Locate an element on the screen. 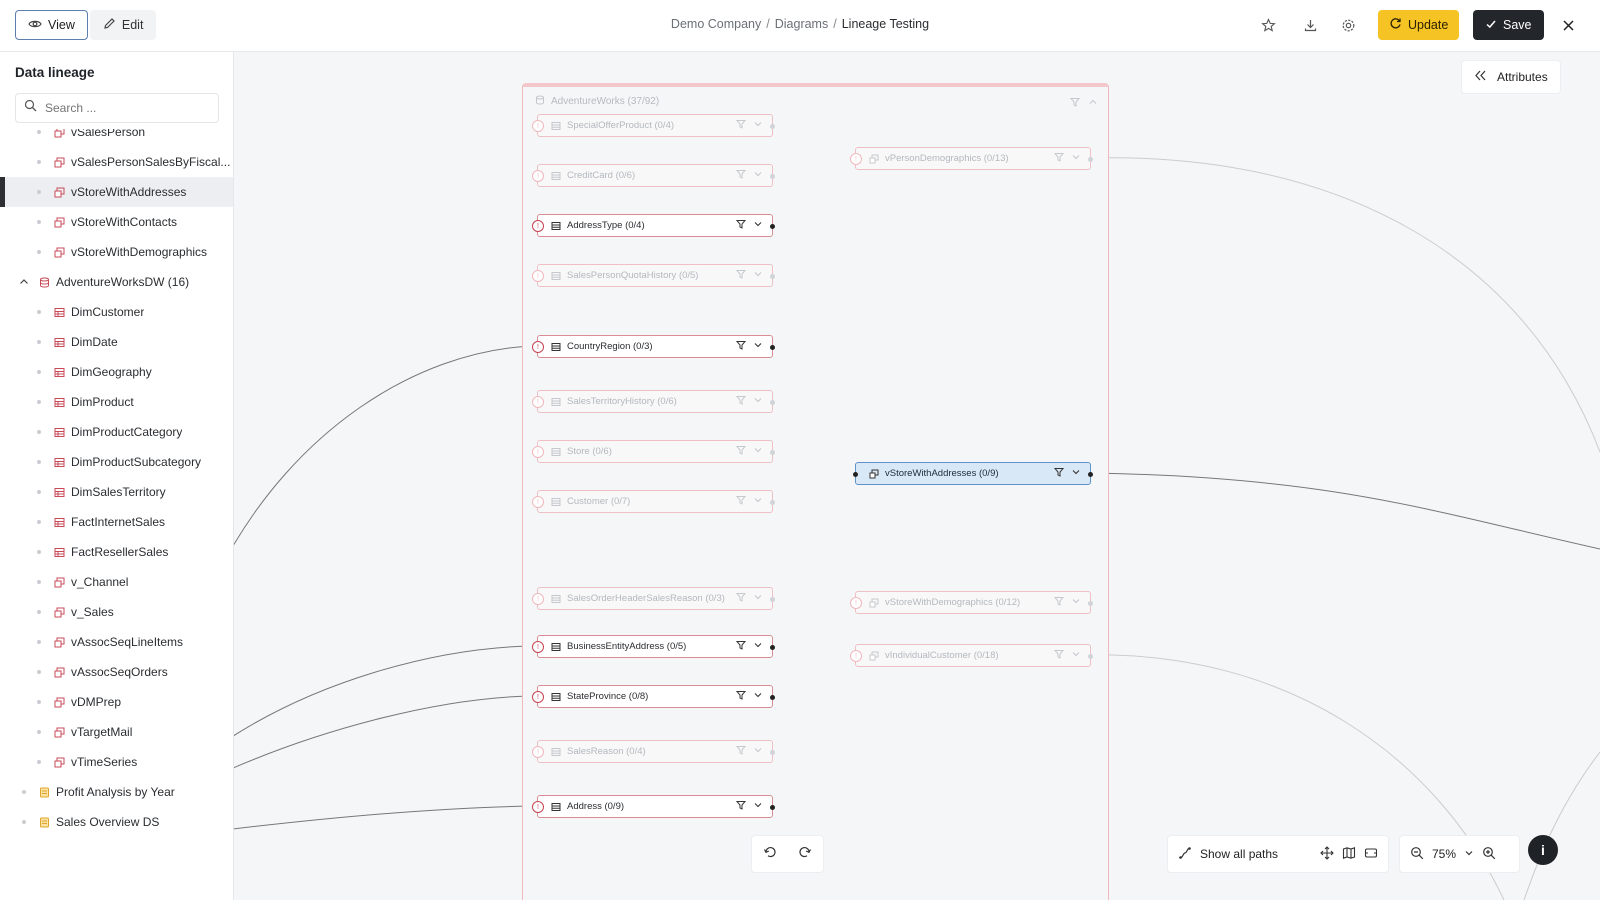 The height and width of the screenshot is (900, 1600). undo-icon is located at coordinates (770, 854).